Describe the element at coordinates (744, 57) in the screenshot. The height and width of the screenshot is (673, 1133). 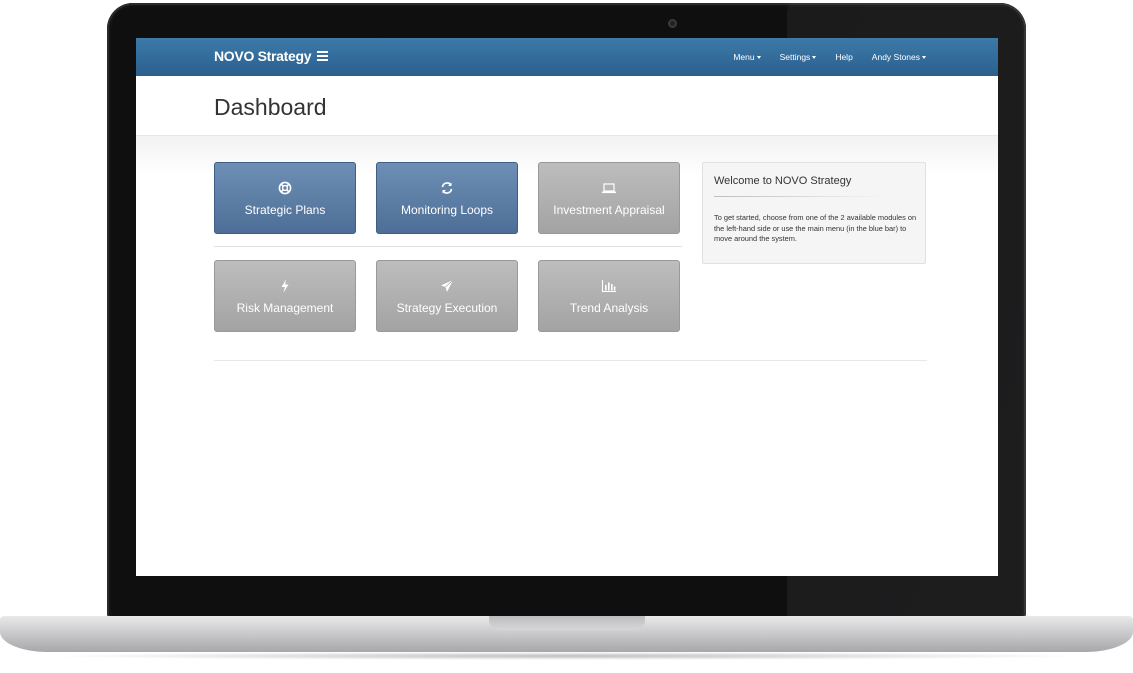
I see `nav-menu-label: Menu` at that location.